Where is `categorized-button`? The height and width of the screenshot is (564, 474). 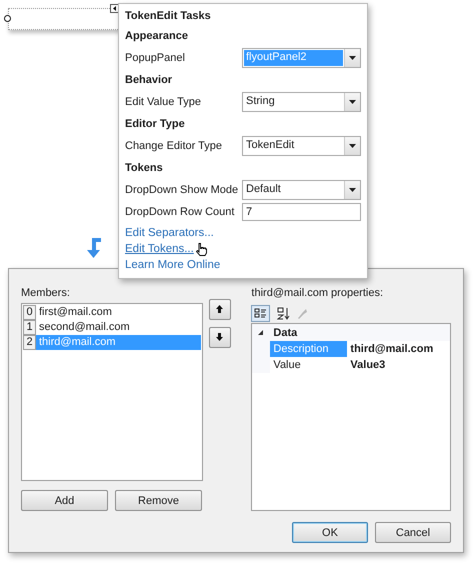 categorized-button is located at coordinates (260, 313).